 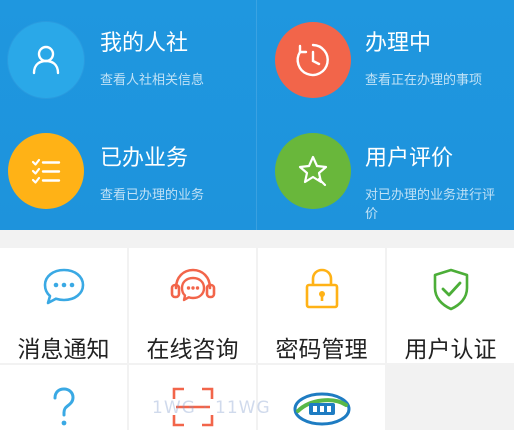 I want to click on padlock-icon, so click(x=322, y=288).